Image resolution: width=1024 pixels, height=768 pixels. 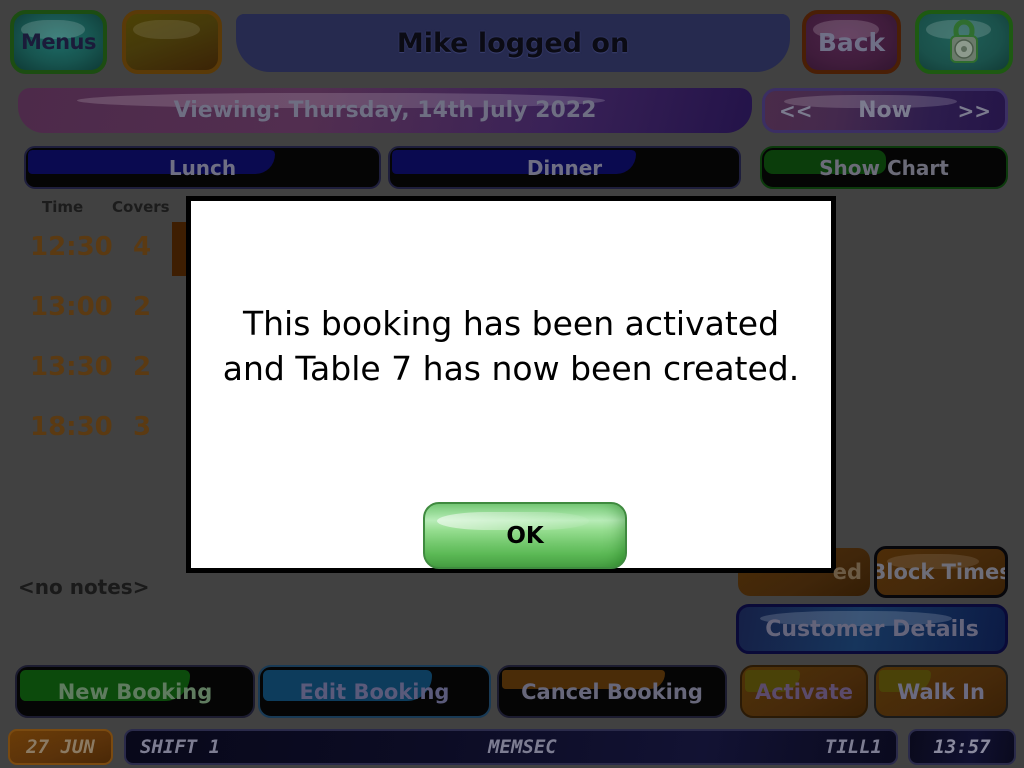 I want to click on new-booking-label: New Booking, so click(x=135, y=691).